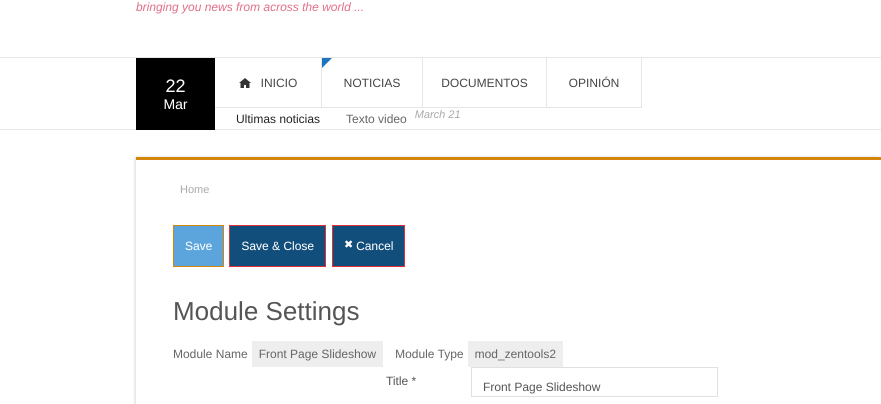 The width and height of the screenshot is (881, 404). I want to click on close-icon: ✖, so click(349, 245).